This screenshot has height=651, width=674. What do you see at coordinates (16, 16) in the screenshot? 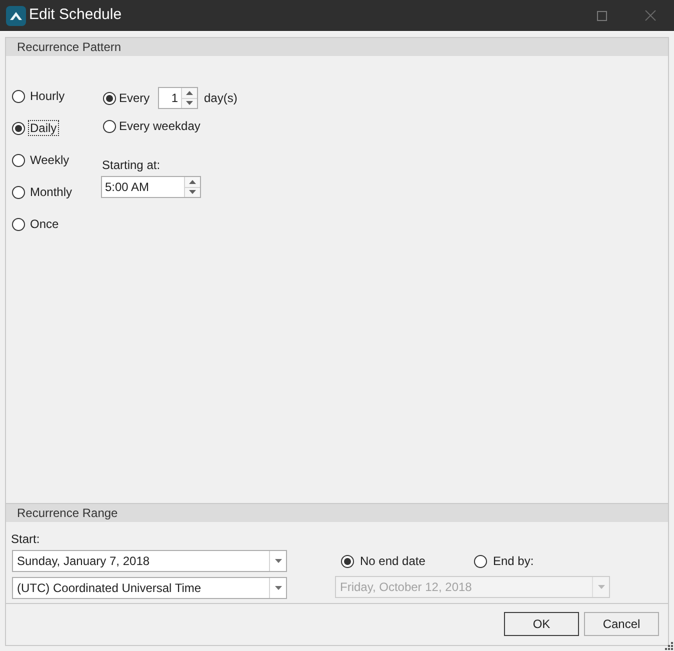
I see `app-logo-icon` at bounding box center [16, 16].